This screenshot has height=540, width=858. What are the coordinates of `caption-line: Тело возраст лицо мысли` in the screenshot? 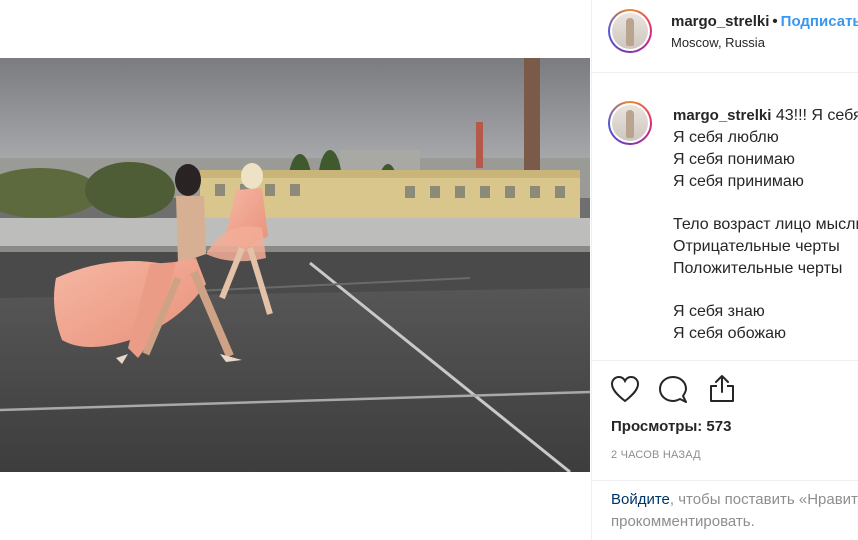 It's located at (765, 224).